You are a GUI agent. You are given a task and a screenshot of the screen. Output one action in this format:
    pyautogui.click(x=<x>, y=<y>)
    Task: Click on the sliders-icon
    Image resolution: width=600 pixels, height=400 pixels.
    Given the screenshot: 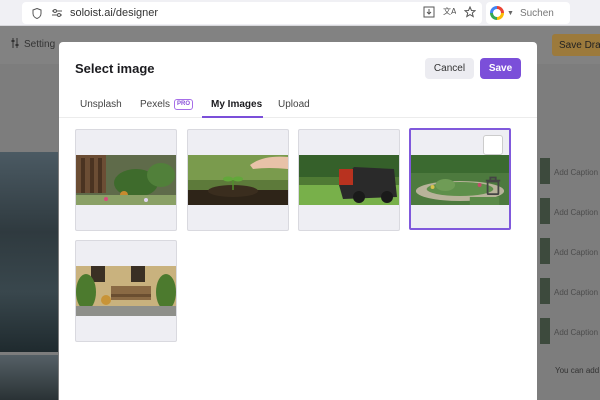 What is the action you would take?
    pyautogui.click(x=15, y=44)
    